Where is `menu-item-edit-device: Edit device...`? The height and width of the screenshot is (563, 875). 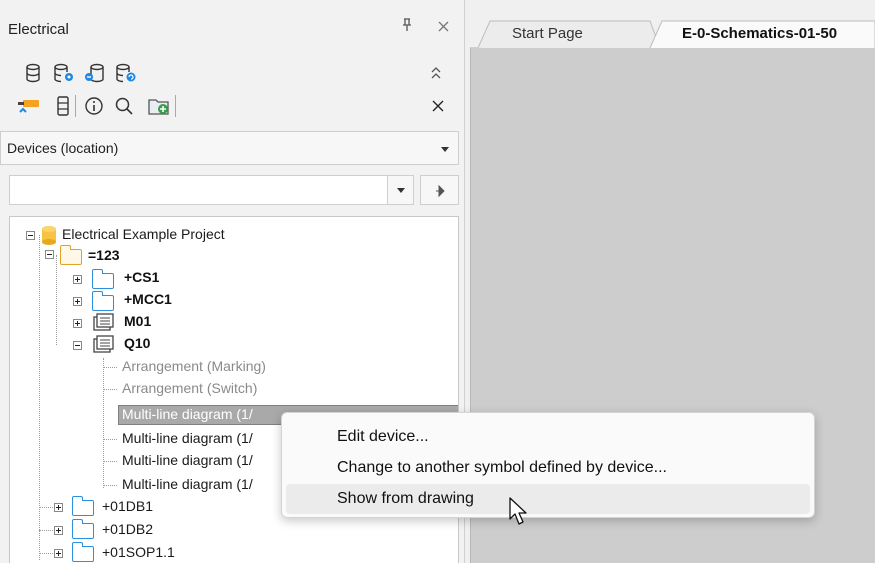 menu-item-edit-device: Edit device... is located at coordinates (548, 437).